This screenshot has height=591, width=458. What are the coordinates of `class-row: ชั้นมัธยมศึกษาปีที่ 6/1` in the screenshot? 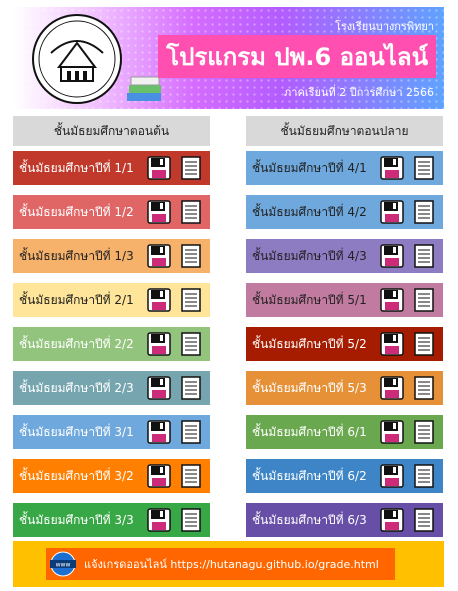 It's located at (344, 432).